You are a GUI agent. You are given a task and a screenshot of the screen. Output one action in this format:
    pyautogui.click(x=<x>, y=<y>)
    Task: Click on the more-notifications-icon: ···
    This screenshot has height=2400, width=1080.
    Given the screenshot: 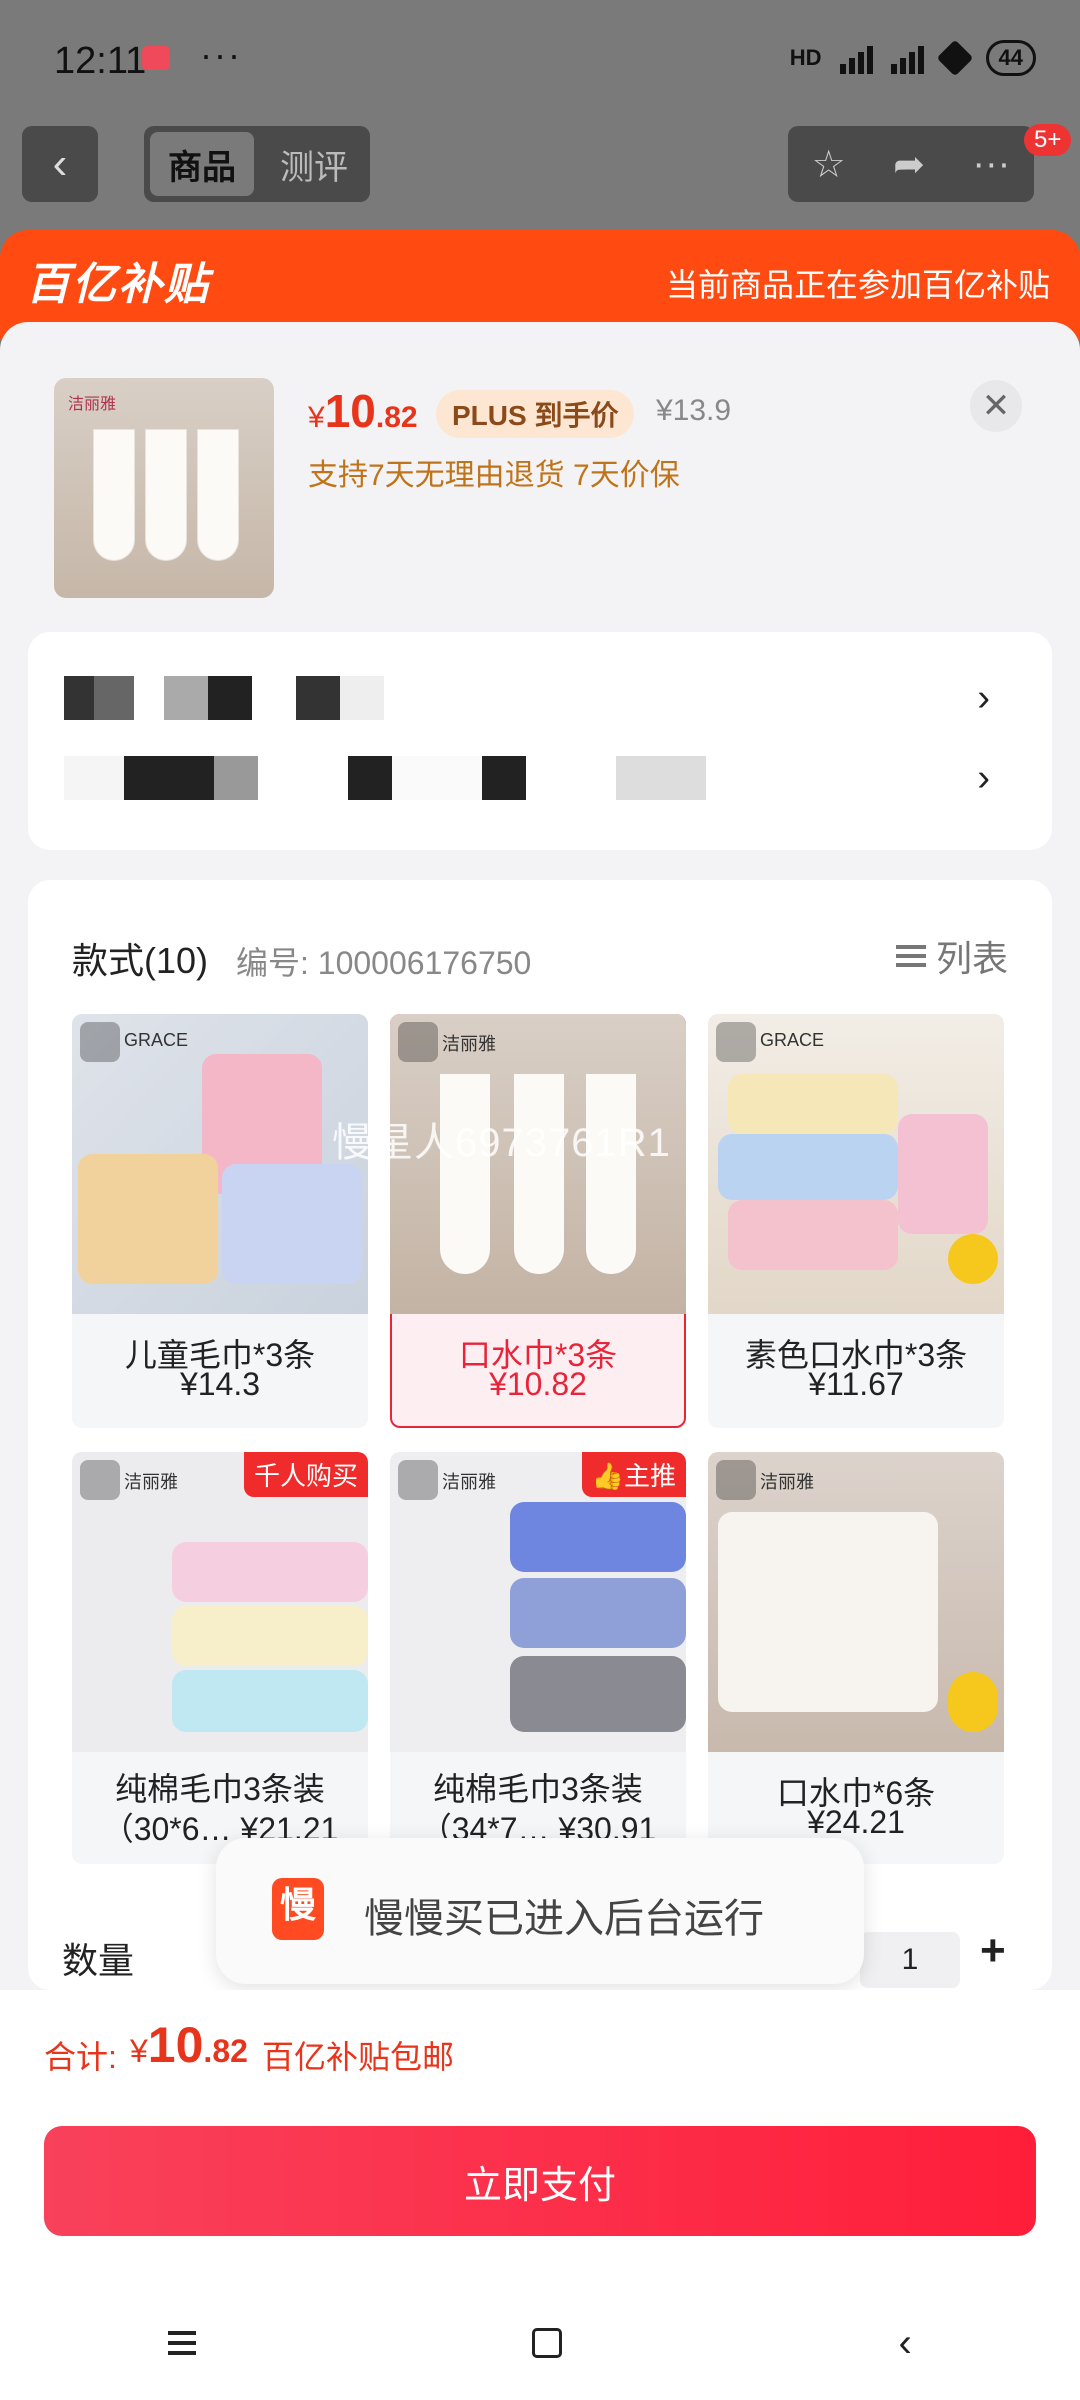 What is the action you would take?
    pyautogui.click(x=221, y=54)
    